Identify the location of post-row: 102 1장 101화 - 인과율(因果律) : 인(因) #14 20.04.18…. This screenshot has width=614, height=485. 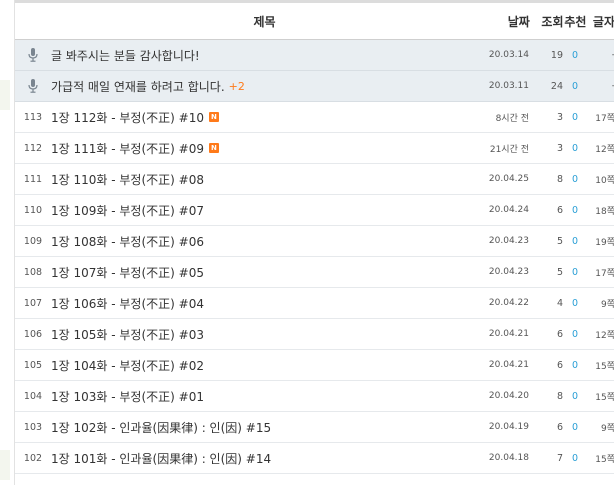
(314, 458).